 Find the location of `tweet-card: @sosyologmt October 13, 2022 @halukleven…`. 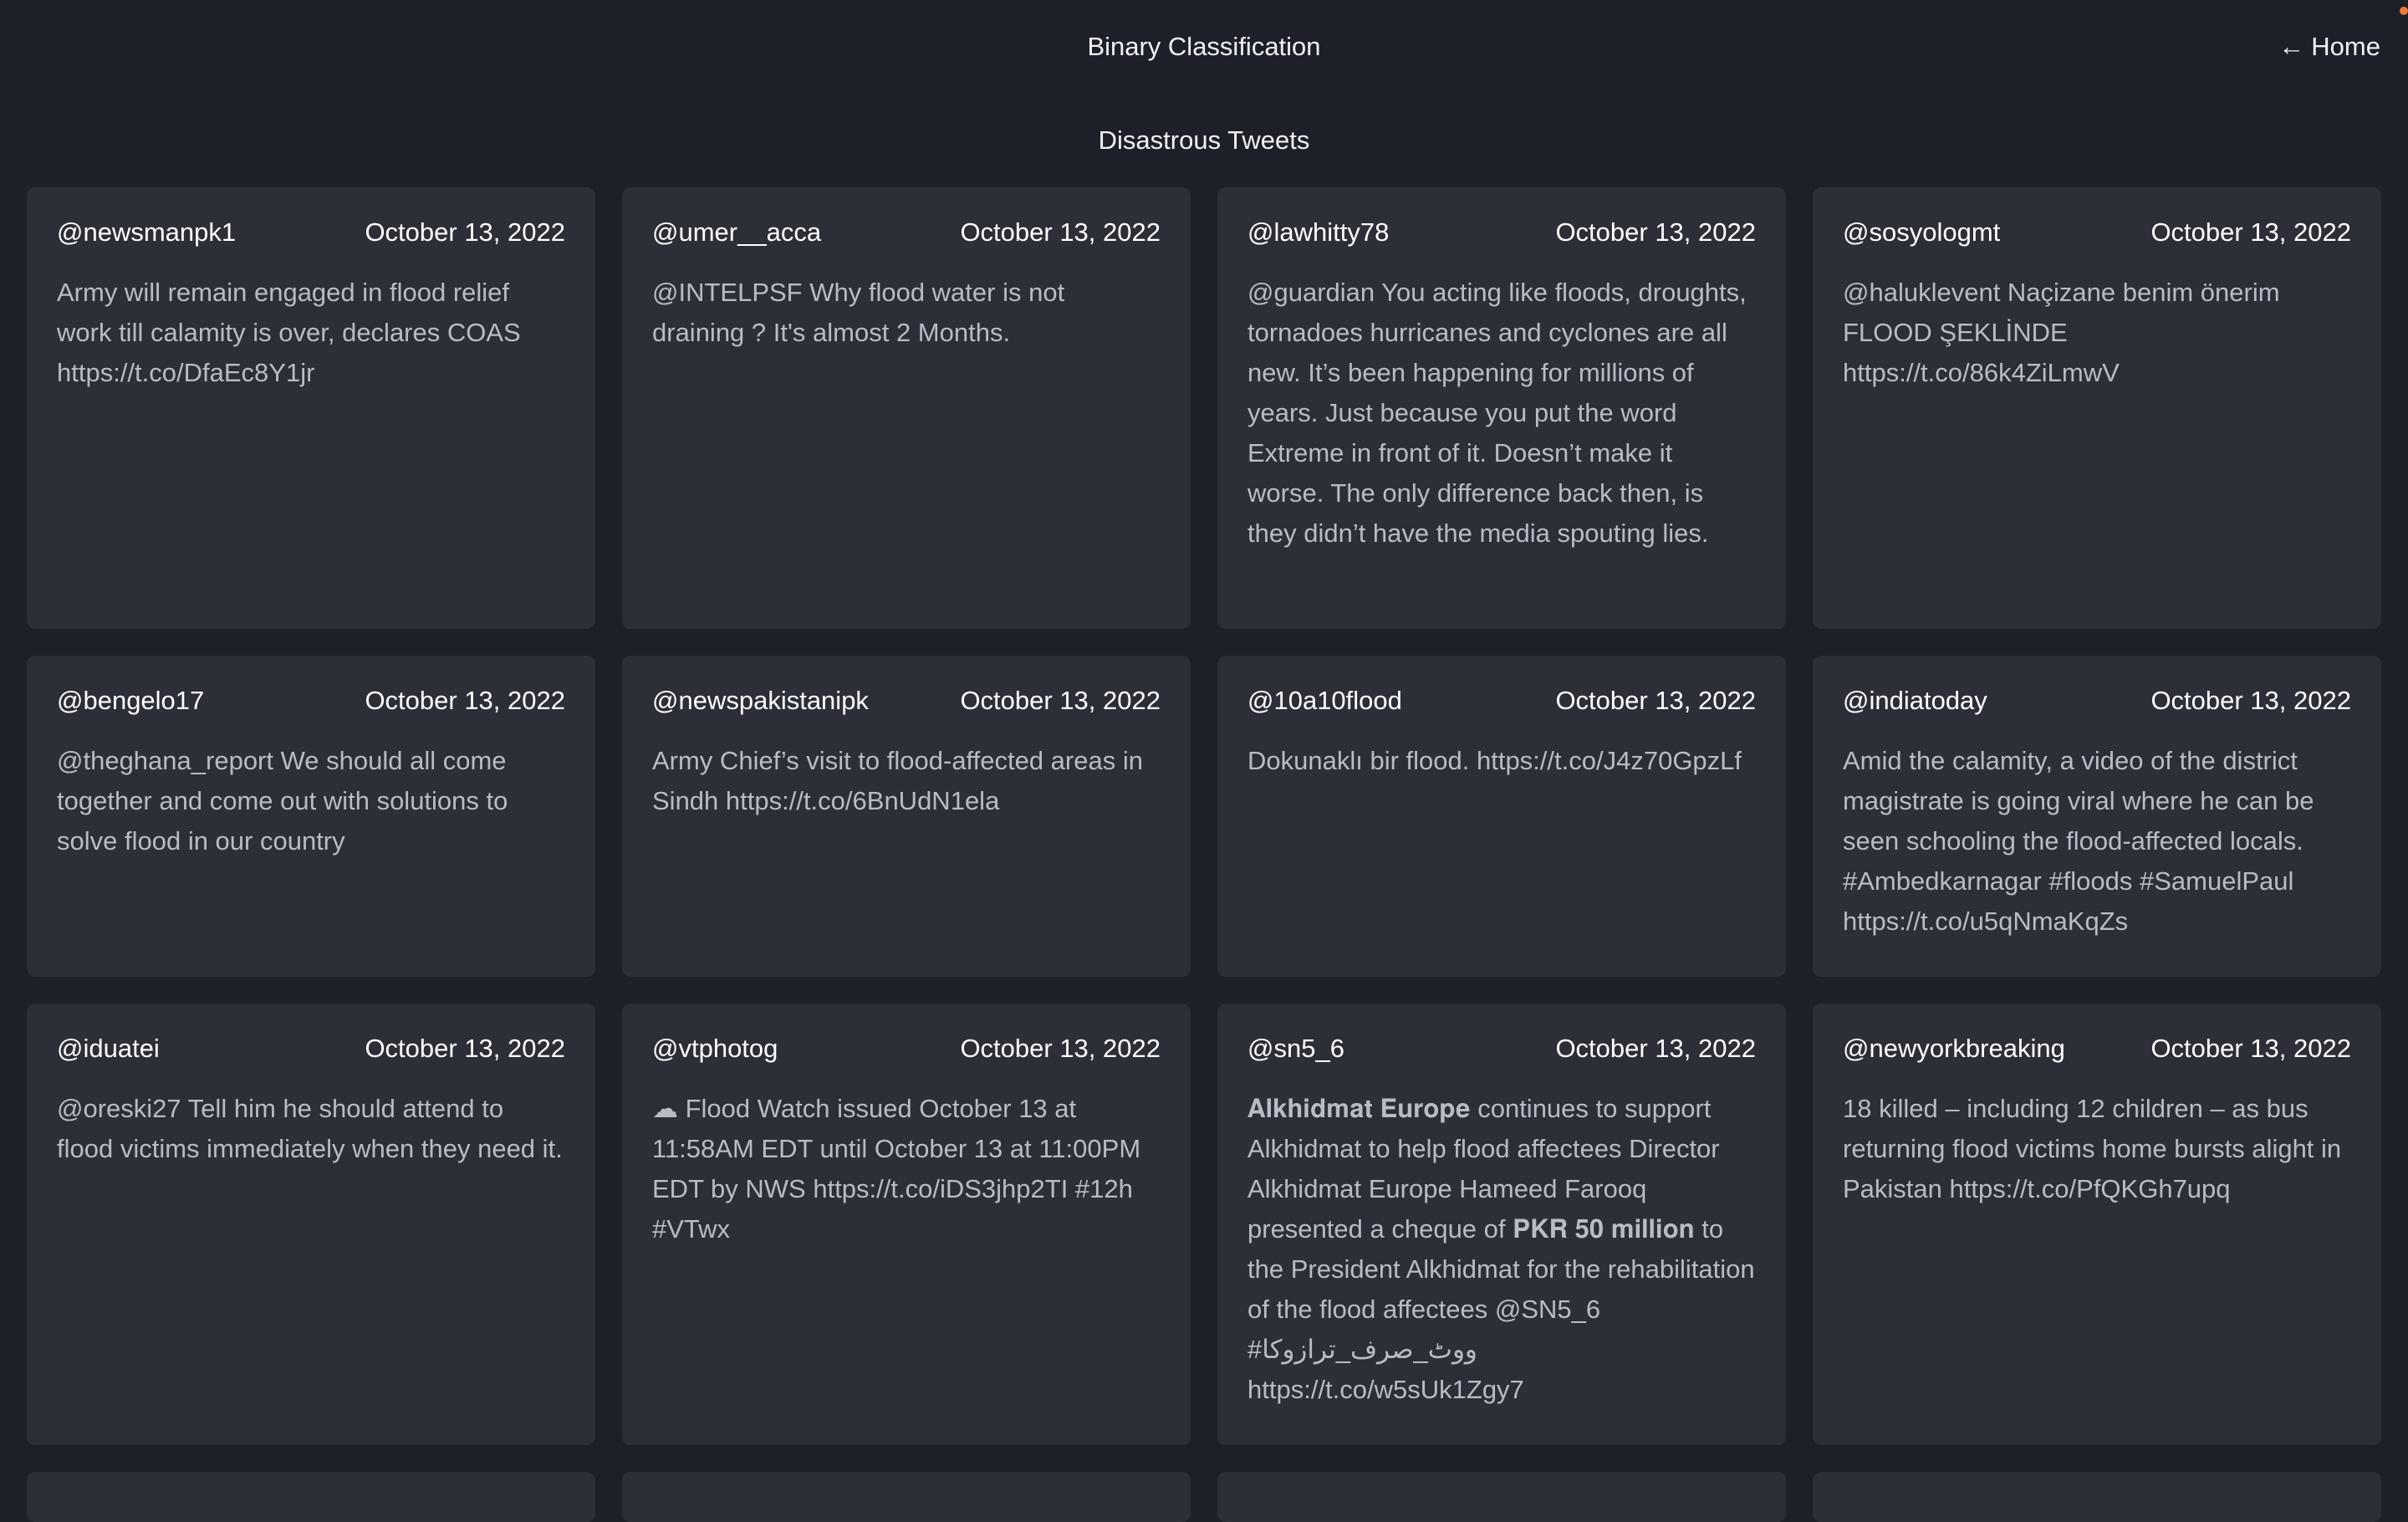

tweet-card: @sosyologmt October 13, 2022 @halukleven… is located at coordinates (2097, 408).